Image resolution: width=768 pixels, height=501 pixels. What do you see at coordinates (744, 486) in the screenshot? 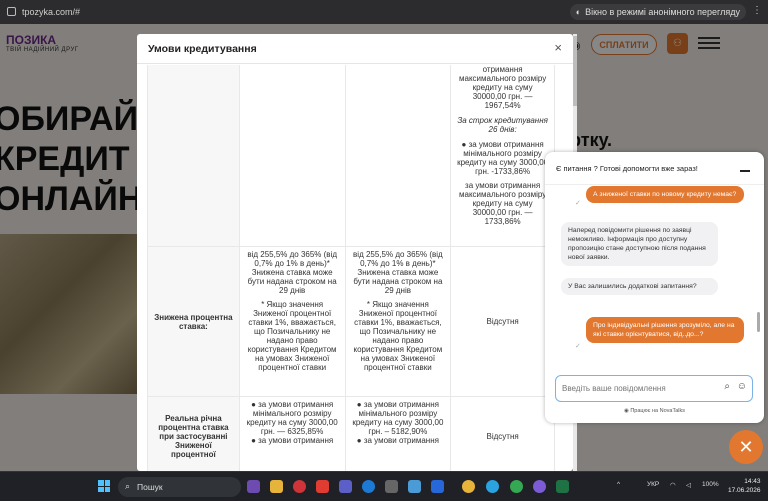
I see `clock: 14:43 17.06.2026` at bounding box center [744, 486].